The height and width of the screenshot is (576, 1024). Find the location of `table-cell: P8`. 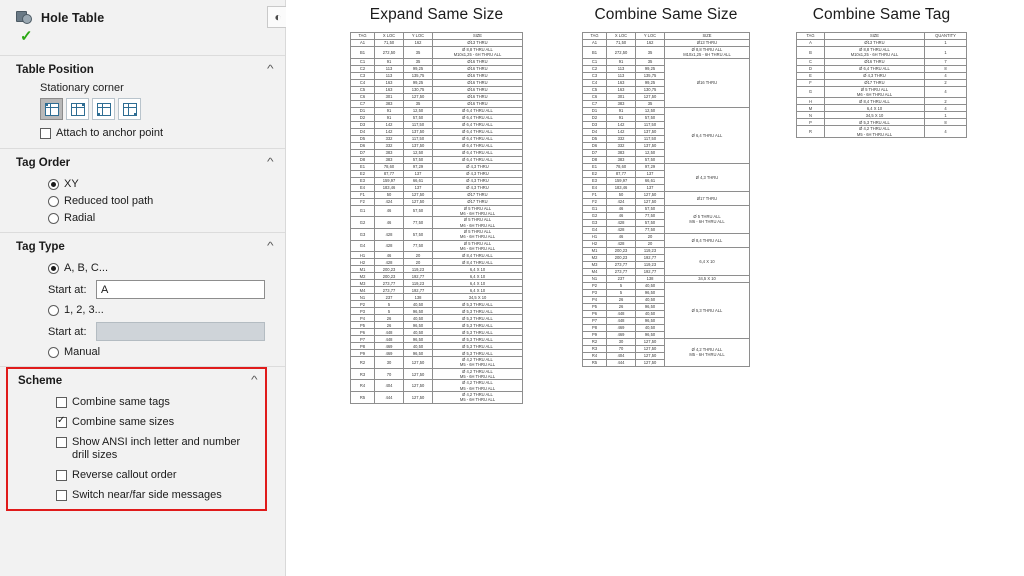

table-cell: P8 is located at coordinates (594, 327).